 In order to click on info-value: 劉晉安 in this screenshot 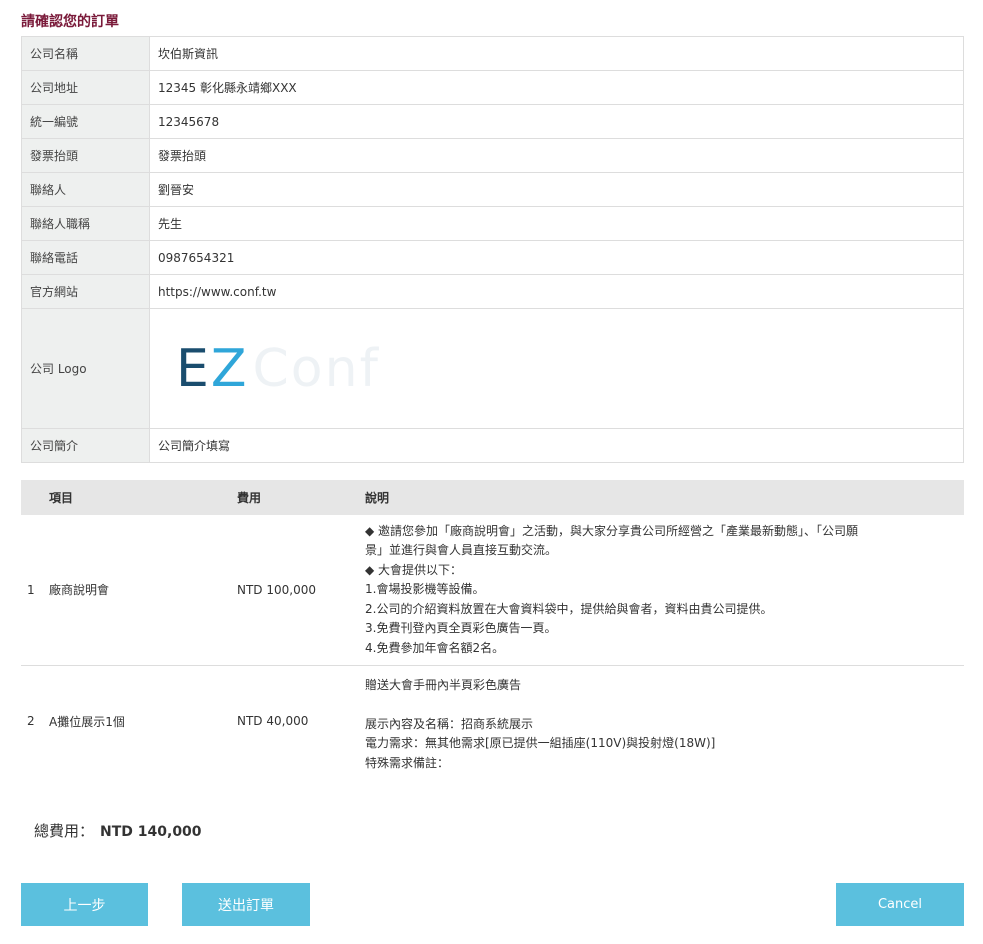, I will do `click(556, 189)`.